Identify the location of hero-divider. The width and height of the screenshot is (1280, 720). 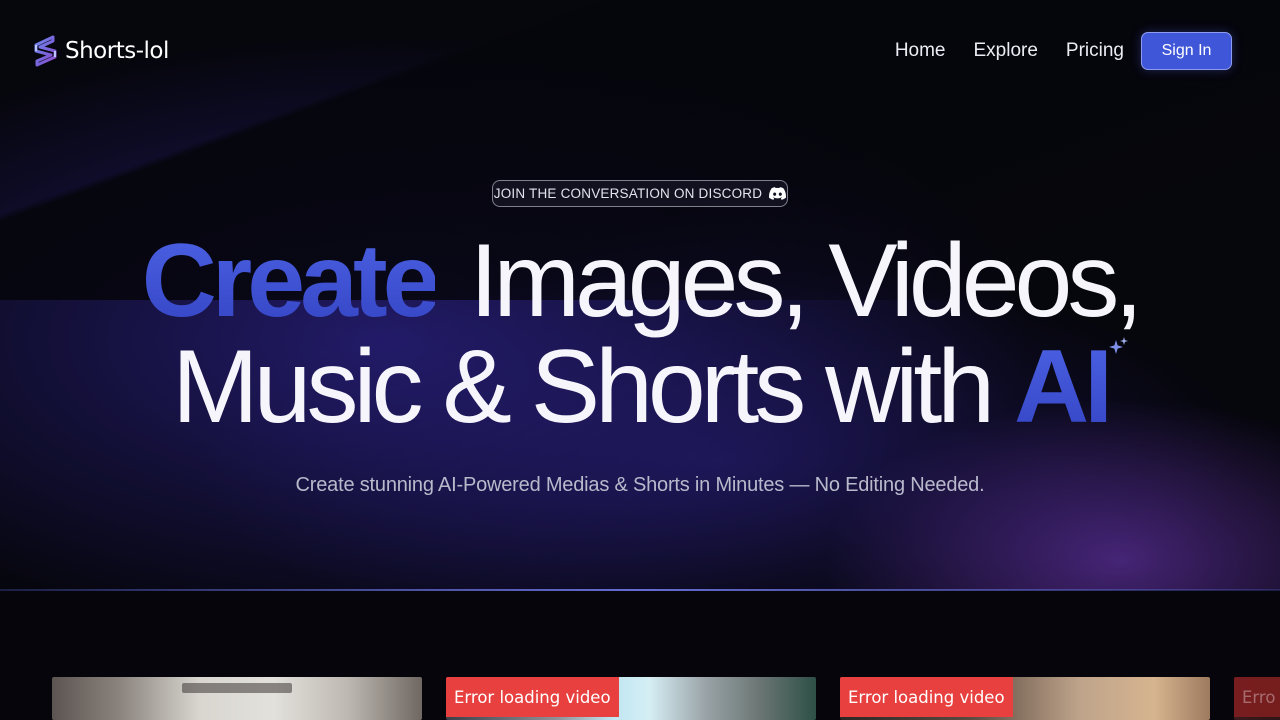
(640, 590).